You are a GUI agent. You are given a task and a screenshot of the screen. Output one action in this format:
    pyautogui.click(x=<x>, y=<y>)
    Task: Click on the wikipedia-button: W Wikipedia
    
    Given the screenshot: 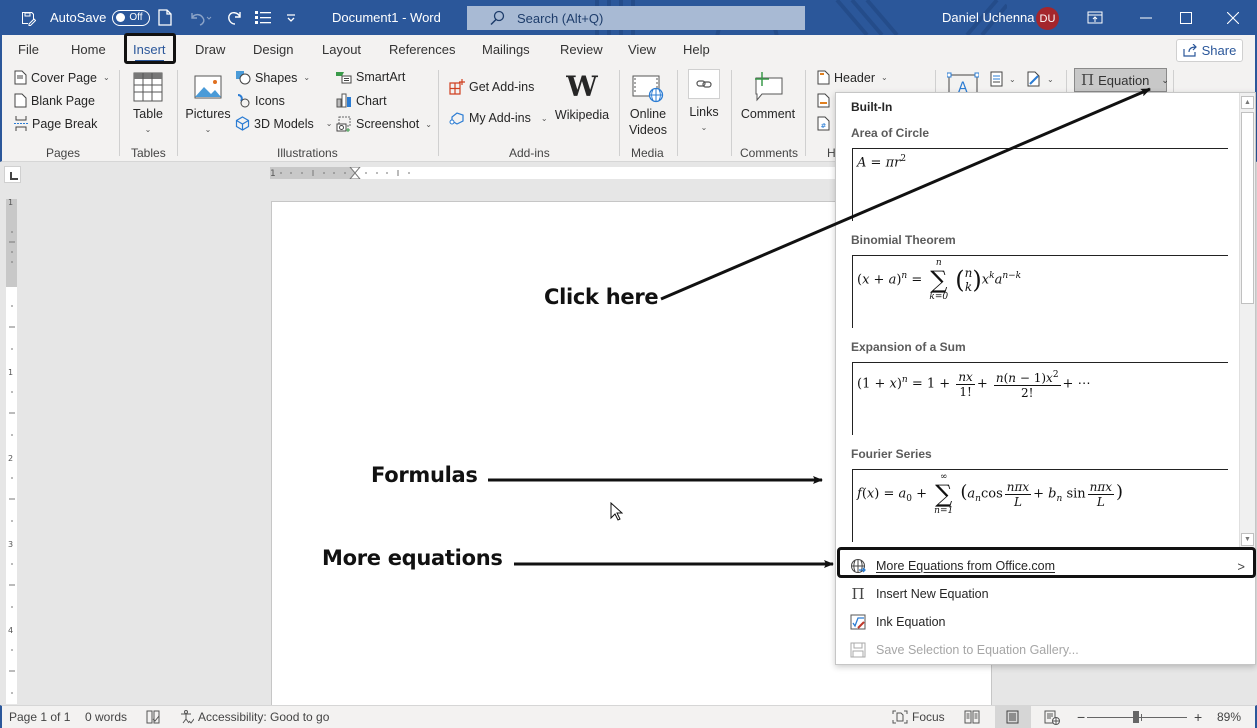 What is the action you would take?
    pyautogui.click(x=582, y=98)
    